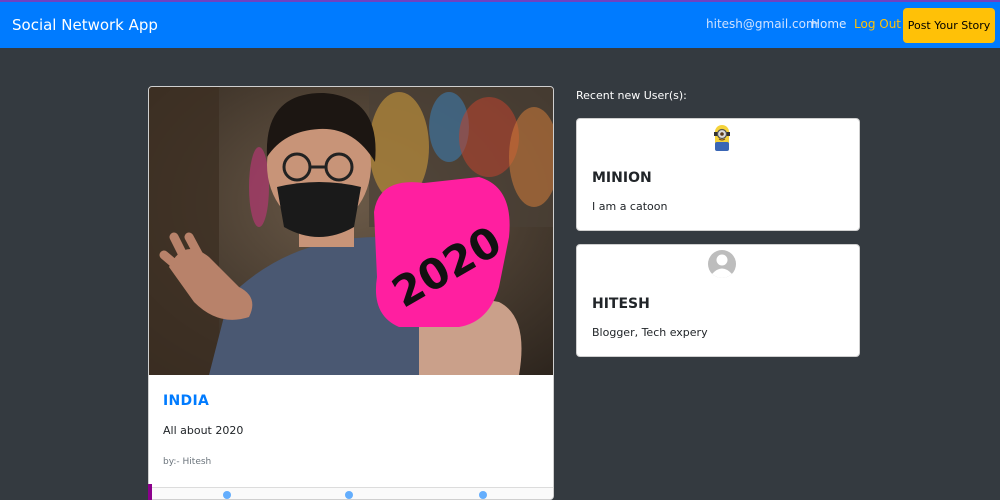  Describe the element at coordinates (483, 495) in the screenshot. I see `share-icon` at that location.